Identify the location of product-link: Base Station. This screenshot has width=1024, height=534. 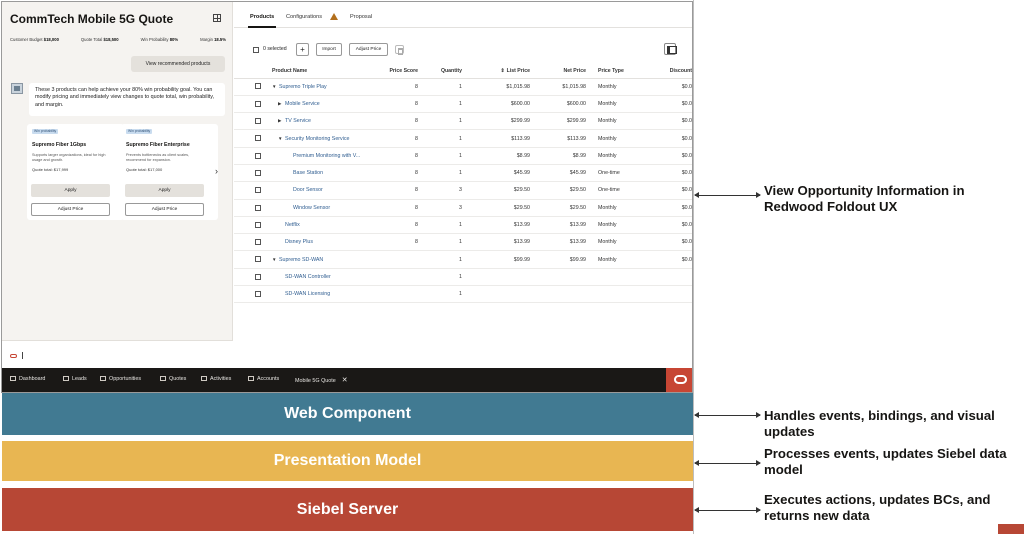
(308, 173).